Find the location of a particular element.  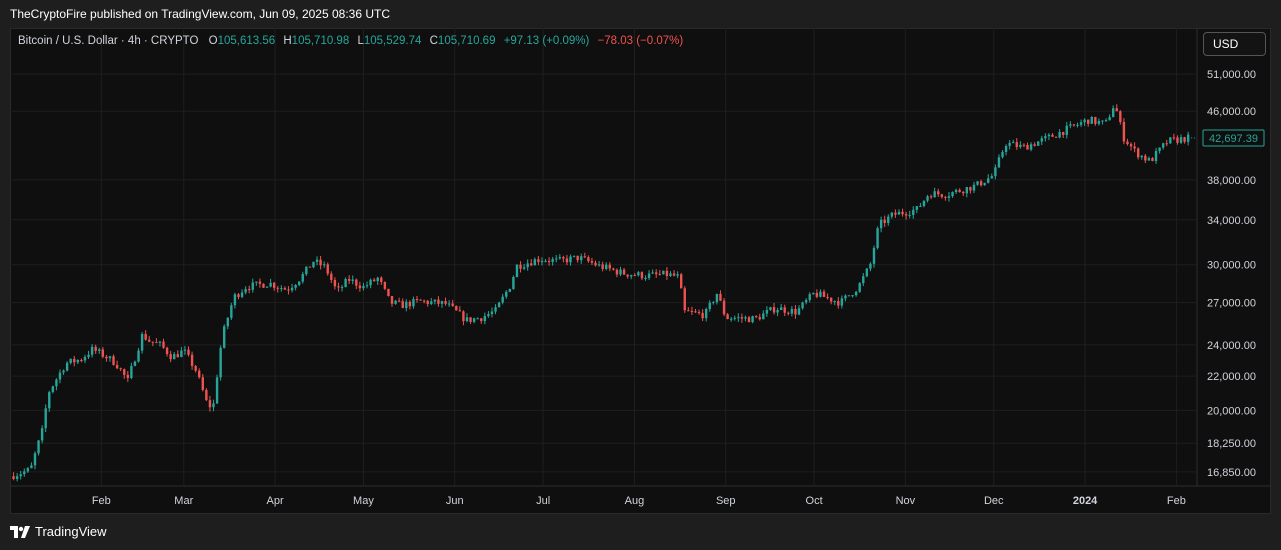

x-tick-label: Sep is located at coordinates (726, 501).